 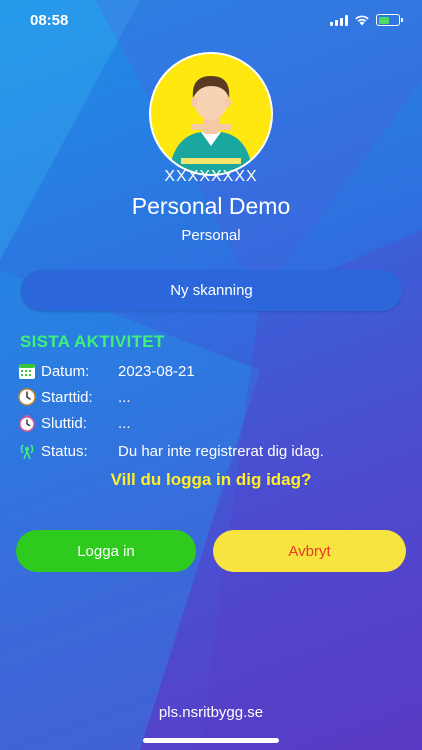 I want to click on login-question: Vill du logga in dig idag?, so click(x=211, y=479).